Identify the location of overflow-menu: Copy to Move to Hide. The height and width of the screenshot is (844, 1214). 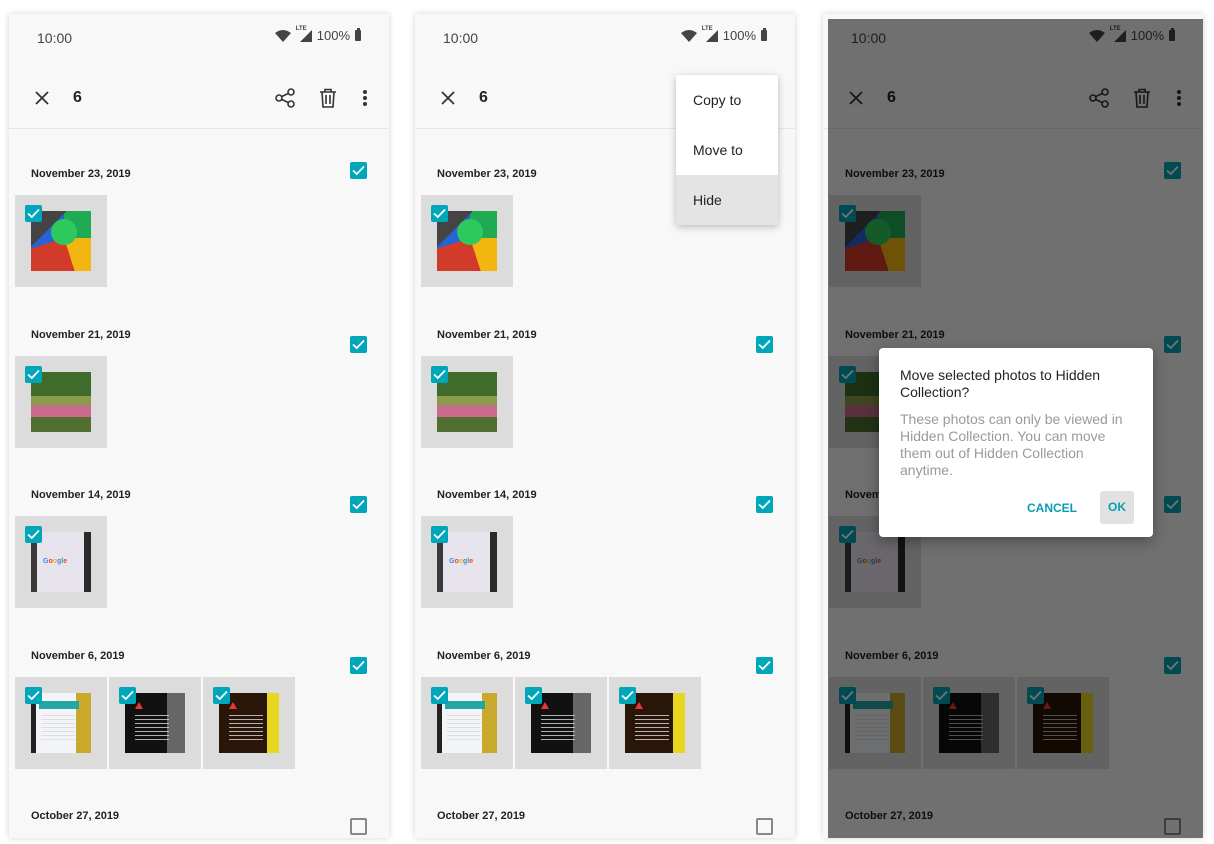
(727, 150).